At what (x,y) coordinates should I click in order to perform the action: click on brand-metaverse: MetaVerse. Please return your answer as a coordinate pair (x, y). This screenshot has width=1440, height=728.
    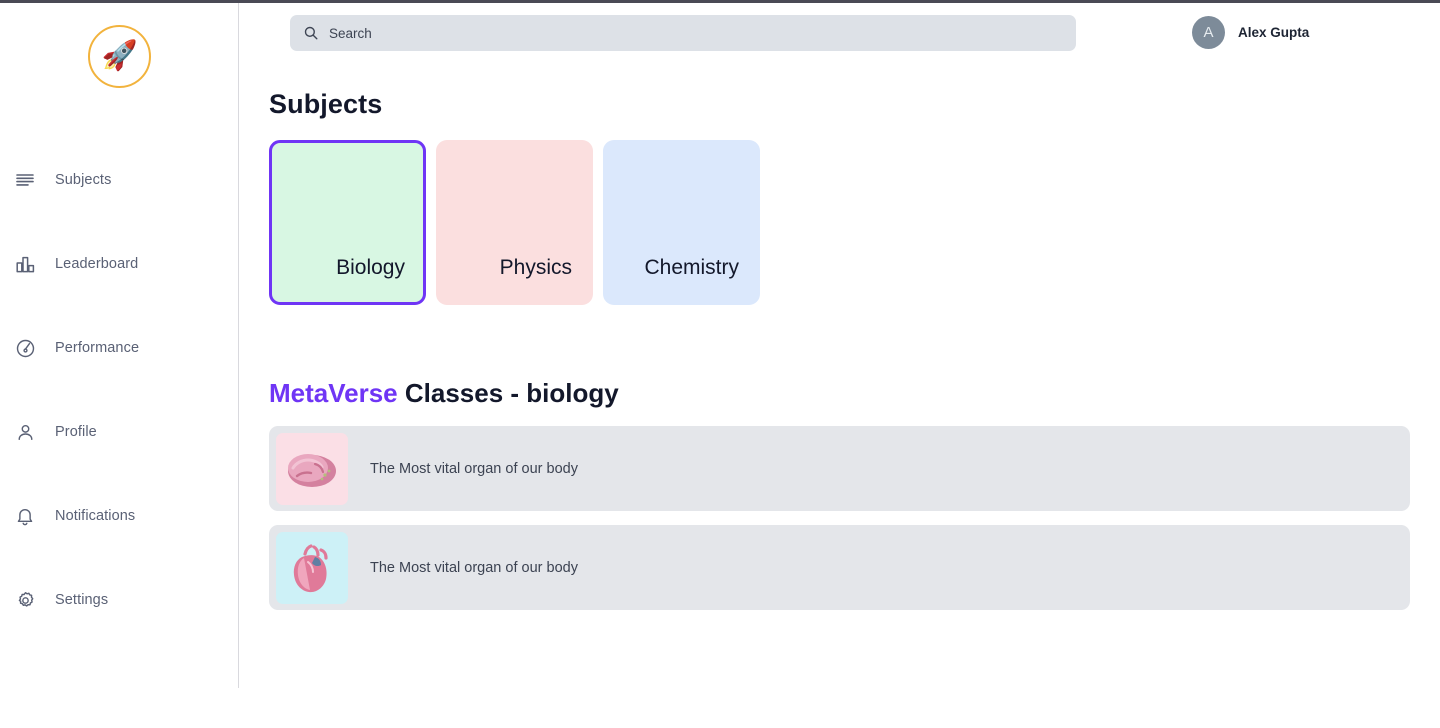
    Looking at the image, I should click on (333, 393).